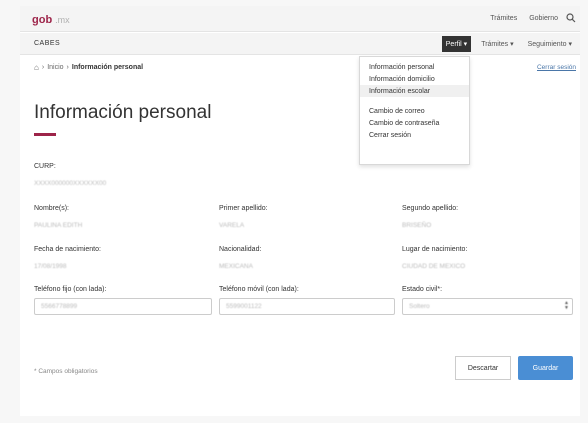  I want to click on estado-civil-select: Soltero ▲ ▼, so click(487, 306).